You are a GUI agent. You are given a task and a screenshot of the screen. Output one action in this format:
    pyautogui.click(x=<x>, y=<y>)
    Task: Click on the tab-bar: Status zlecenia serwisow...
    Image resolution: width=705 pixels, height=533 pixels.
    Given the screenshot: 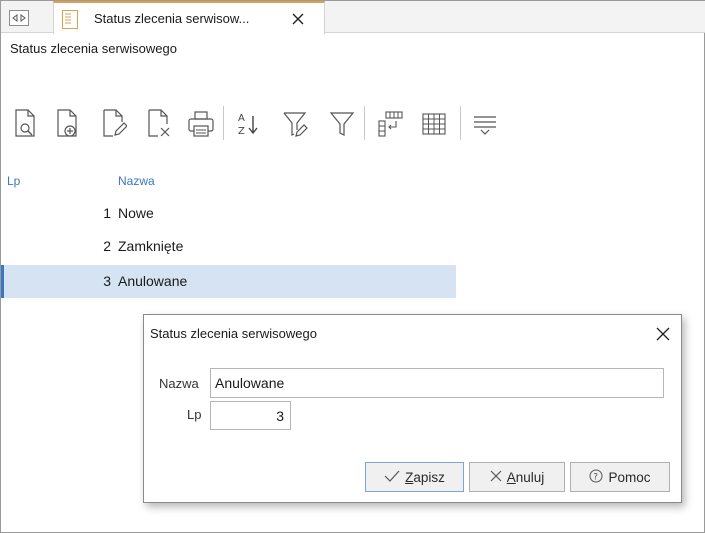 What is the action you would take?
    pyautogui.click(x=353, y=17)
    